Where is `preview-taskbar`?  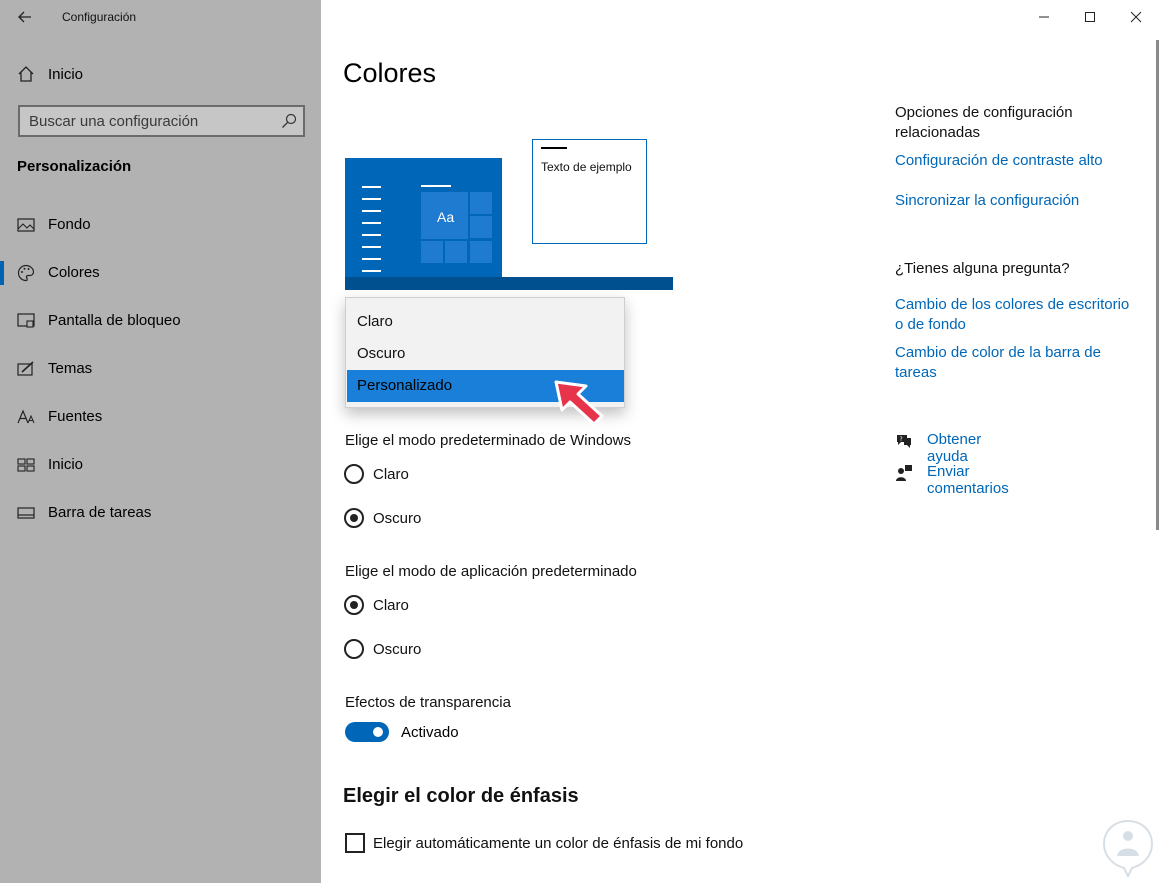
preview-taskbar is located at coordinates (509, 283).